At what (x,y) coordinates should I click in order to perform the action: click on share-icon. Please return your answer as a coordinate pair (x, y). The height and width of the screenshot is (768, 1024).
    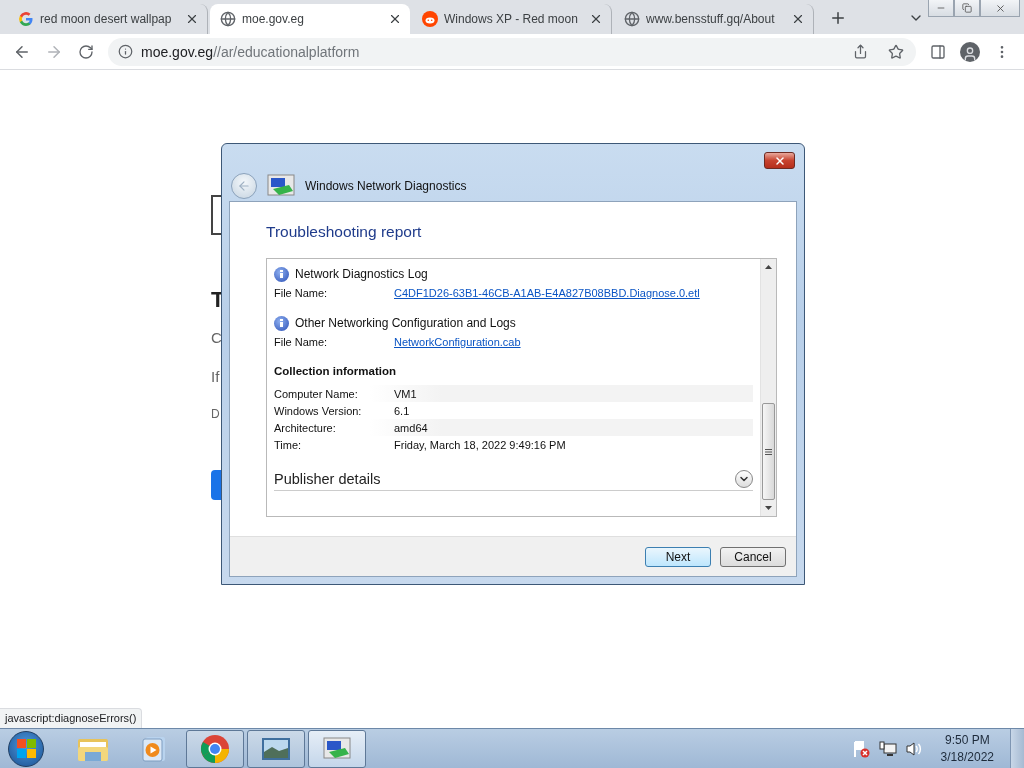
    Looking at the image, I should click on (860, 51).